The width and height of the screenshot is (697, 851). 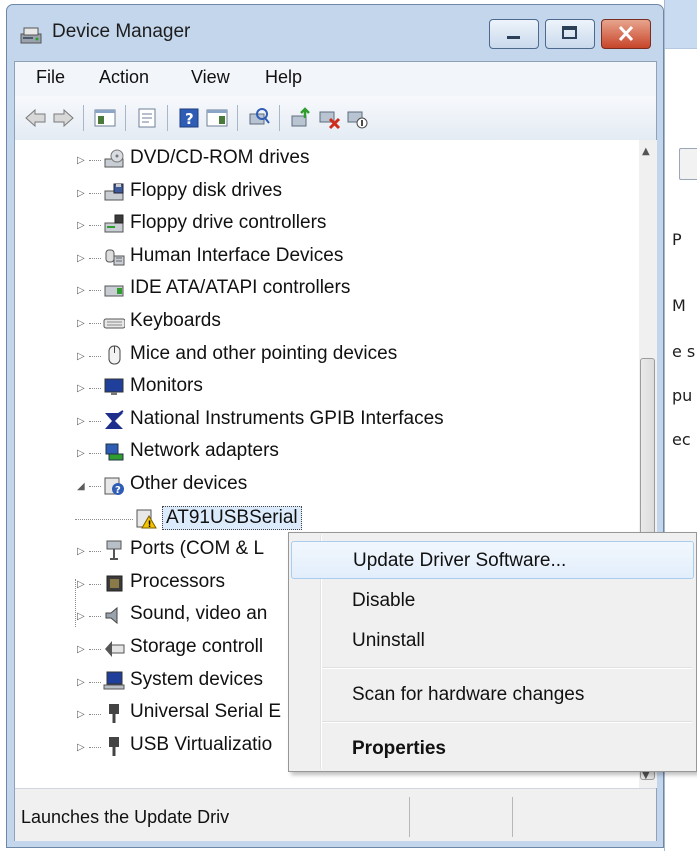 What do you see at coordinates (147, 118) in the screenshot?
I see `properties-icon` at bounding box center [147, 118].